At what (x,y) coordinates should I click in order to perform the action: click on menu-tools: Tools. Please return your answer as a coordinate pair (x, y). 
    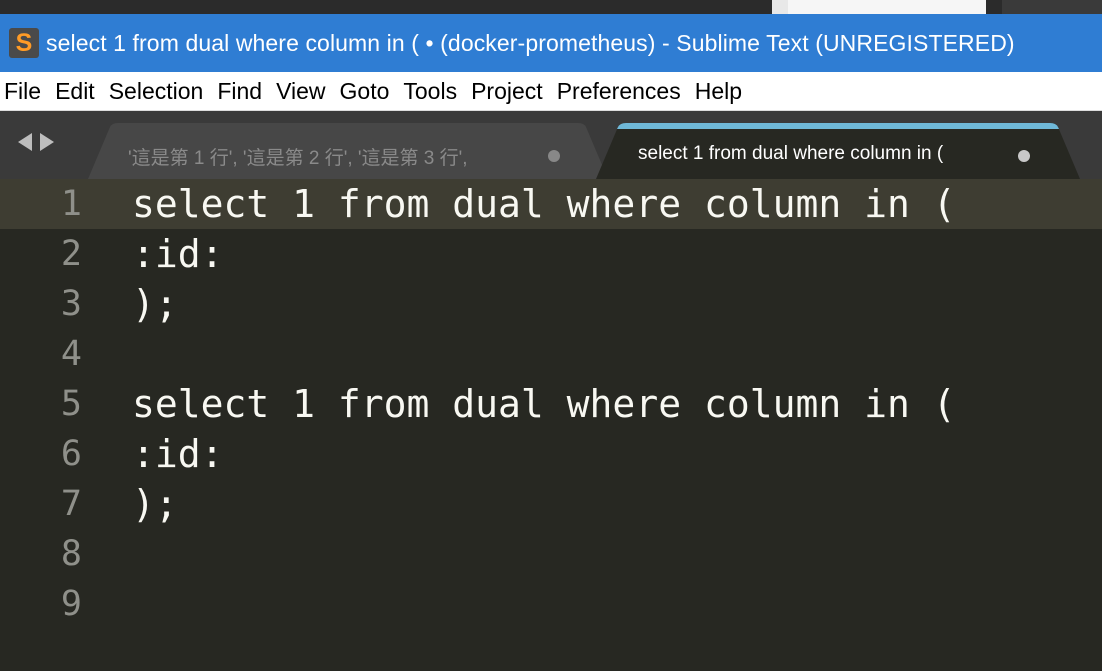
    Looking at the image, I should click on (430, 91).